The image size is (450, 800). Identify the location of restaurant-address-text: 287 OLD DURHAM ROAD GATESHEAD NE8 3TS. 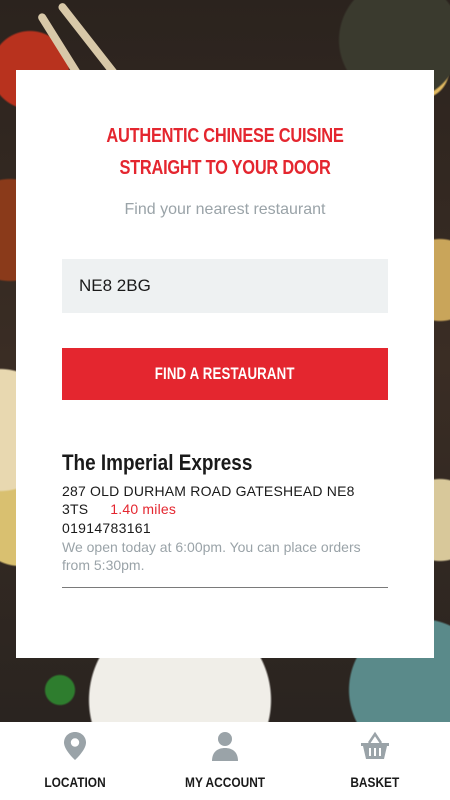
(208, 500).